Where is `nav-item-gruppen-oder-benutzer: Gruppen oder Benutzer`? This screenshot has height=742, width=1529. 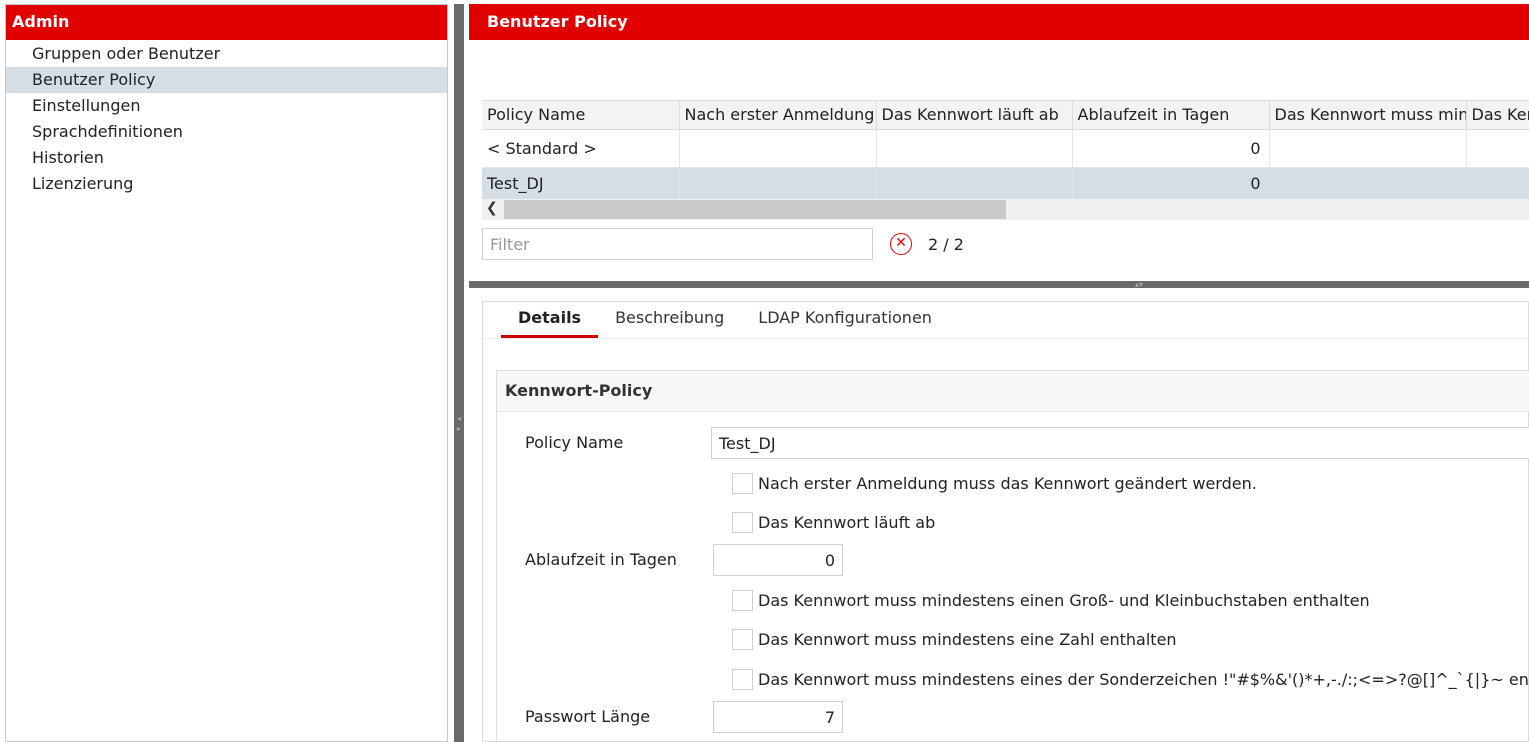 nav-item-gruppen-oder-benutzer: Gruppen oder Benutzer is located at coordinates (226, 54).